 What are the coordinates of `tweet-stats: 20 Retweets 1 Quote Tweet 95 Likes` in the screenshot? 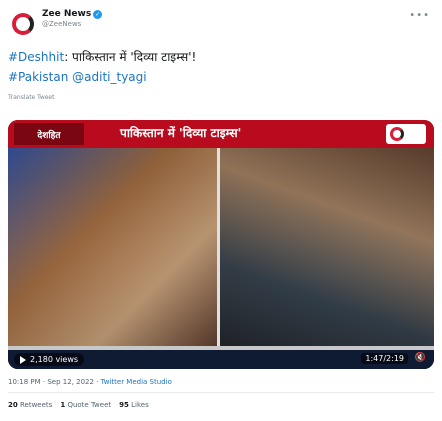 It's located at (78, 405).